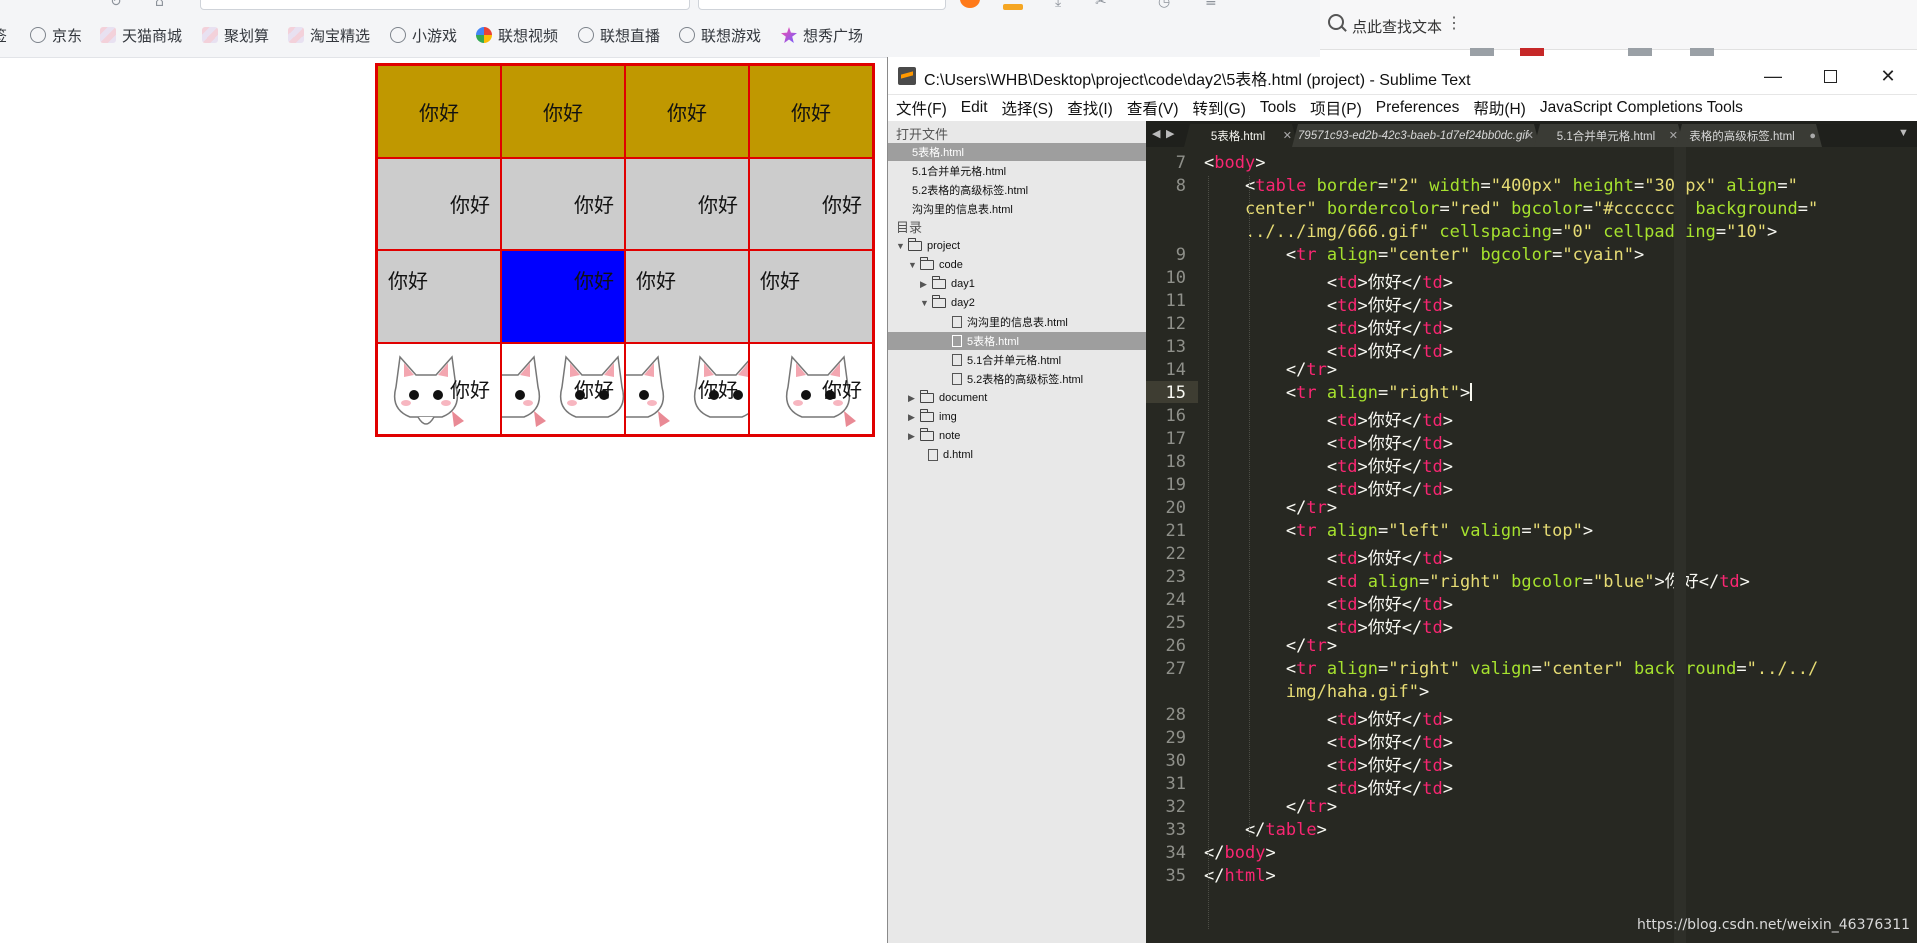  Describe the element at coordinates (1090, 108) in the screenshot. I see `menu-find: 查找(I)` at that location.